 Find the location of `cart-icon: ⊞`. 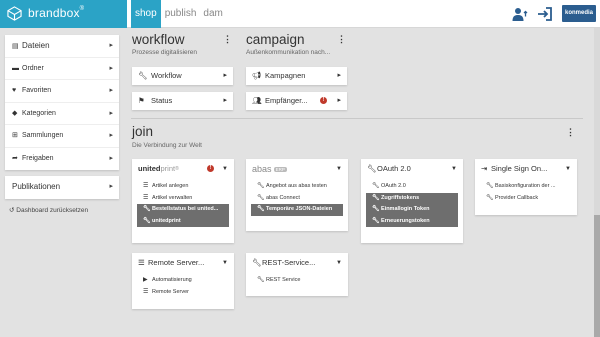

cart-icon: ⊞ is located at coordinates (15, 135).